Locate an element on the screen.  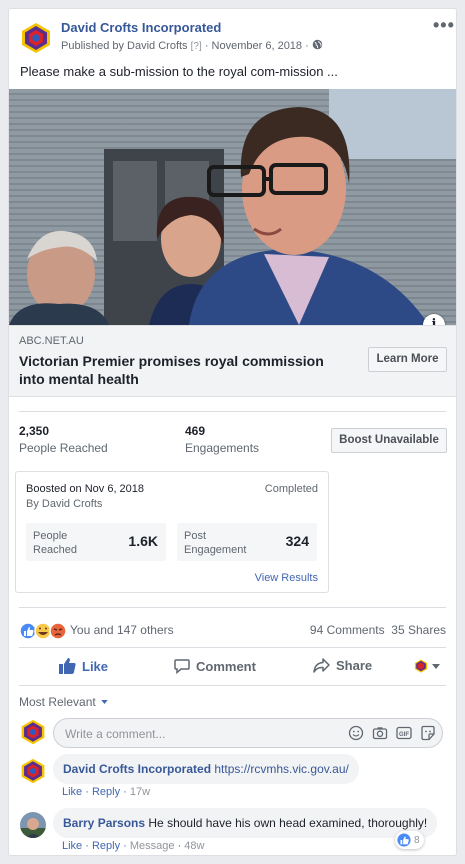
comment-actions: Like · Reply · 17w is located at coordinates (106, 792).